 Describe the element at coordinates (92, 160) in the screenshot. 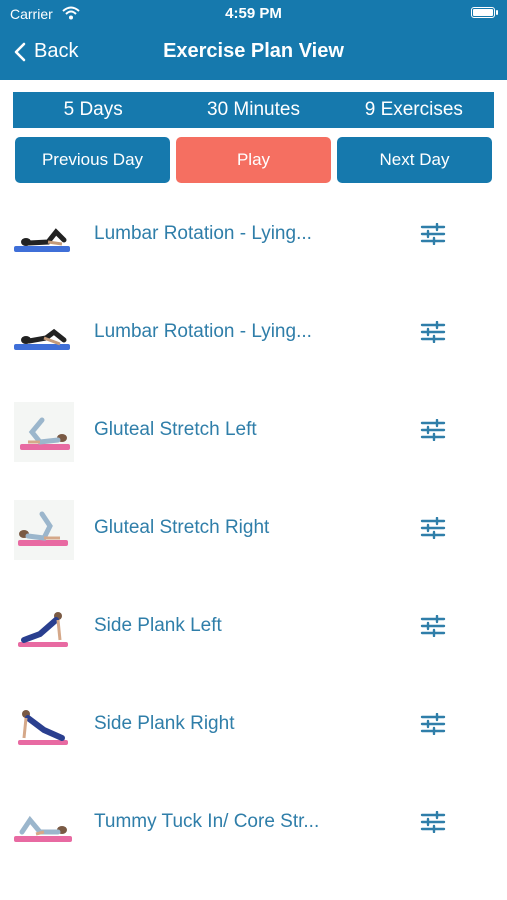

I see `previous-day-button: Previous Day` at that location.